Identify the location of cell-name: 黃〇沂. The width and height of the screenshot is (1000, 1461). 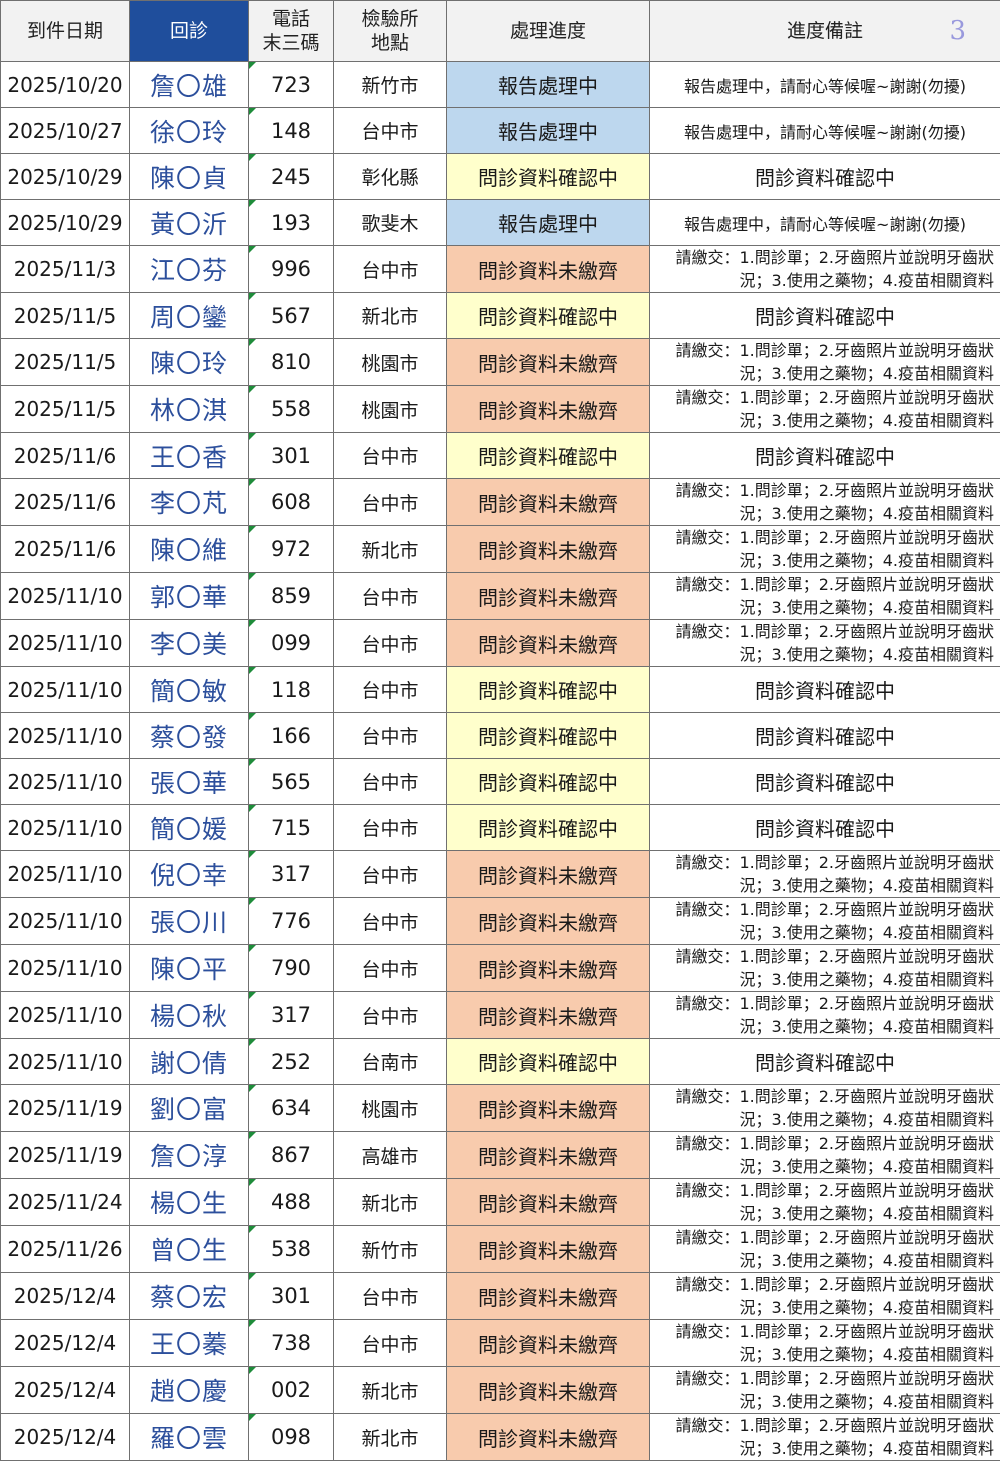
(189, 223).